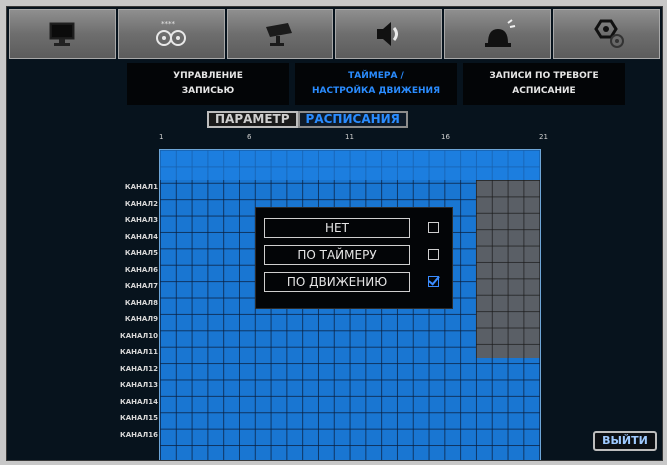 This screenshot has height=465, width=667. Describe the element at coordinates (139, 352) in the screenshot. I see `channel-label: КАНАЛ11` at that location.